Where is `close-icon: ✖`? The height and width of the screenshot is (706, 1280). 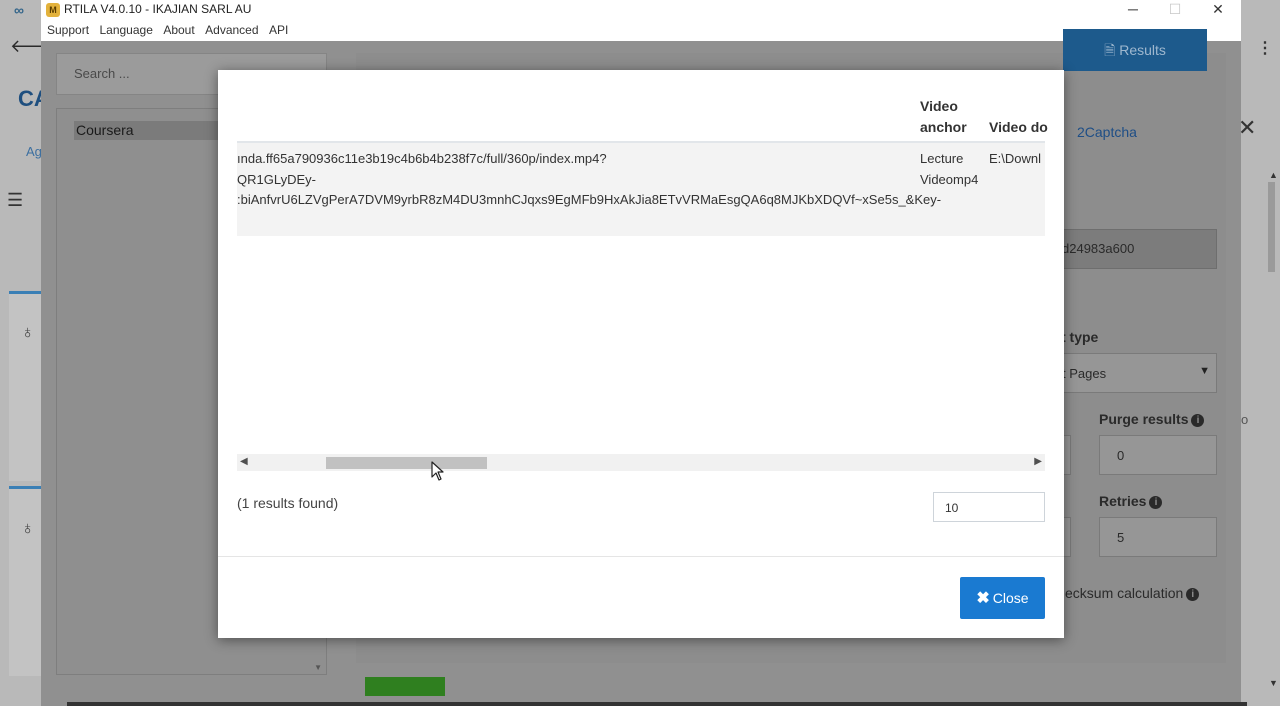
close-icon: ✖ is located at coordinates (983, 598).